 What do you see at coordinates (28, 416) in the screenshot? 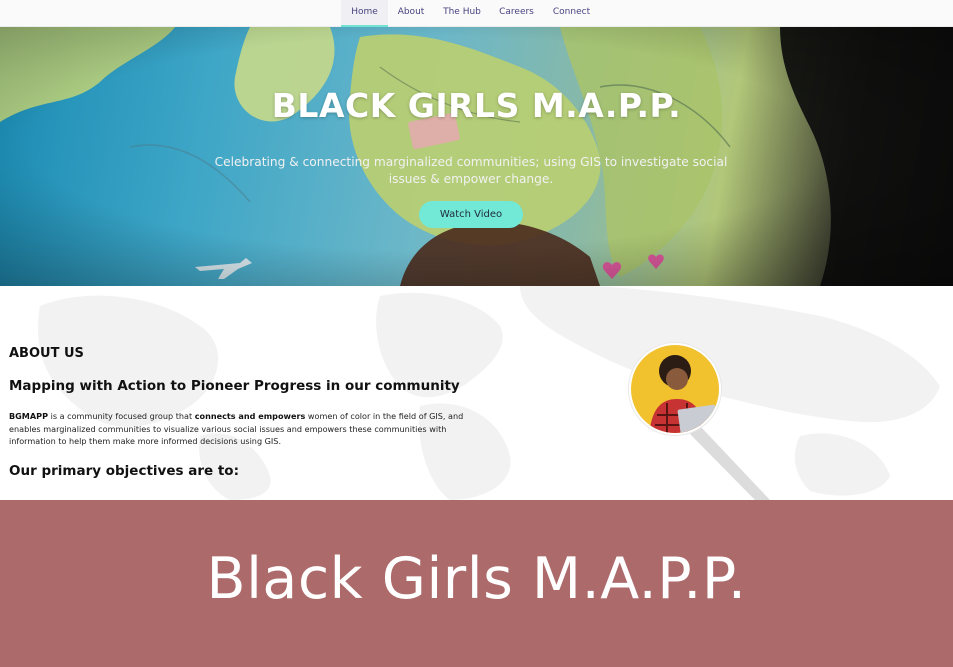
I see `about-bold-bgmapp: BGMAPP` at bounding box center [28, 416].